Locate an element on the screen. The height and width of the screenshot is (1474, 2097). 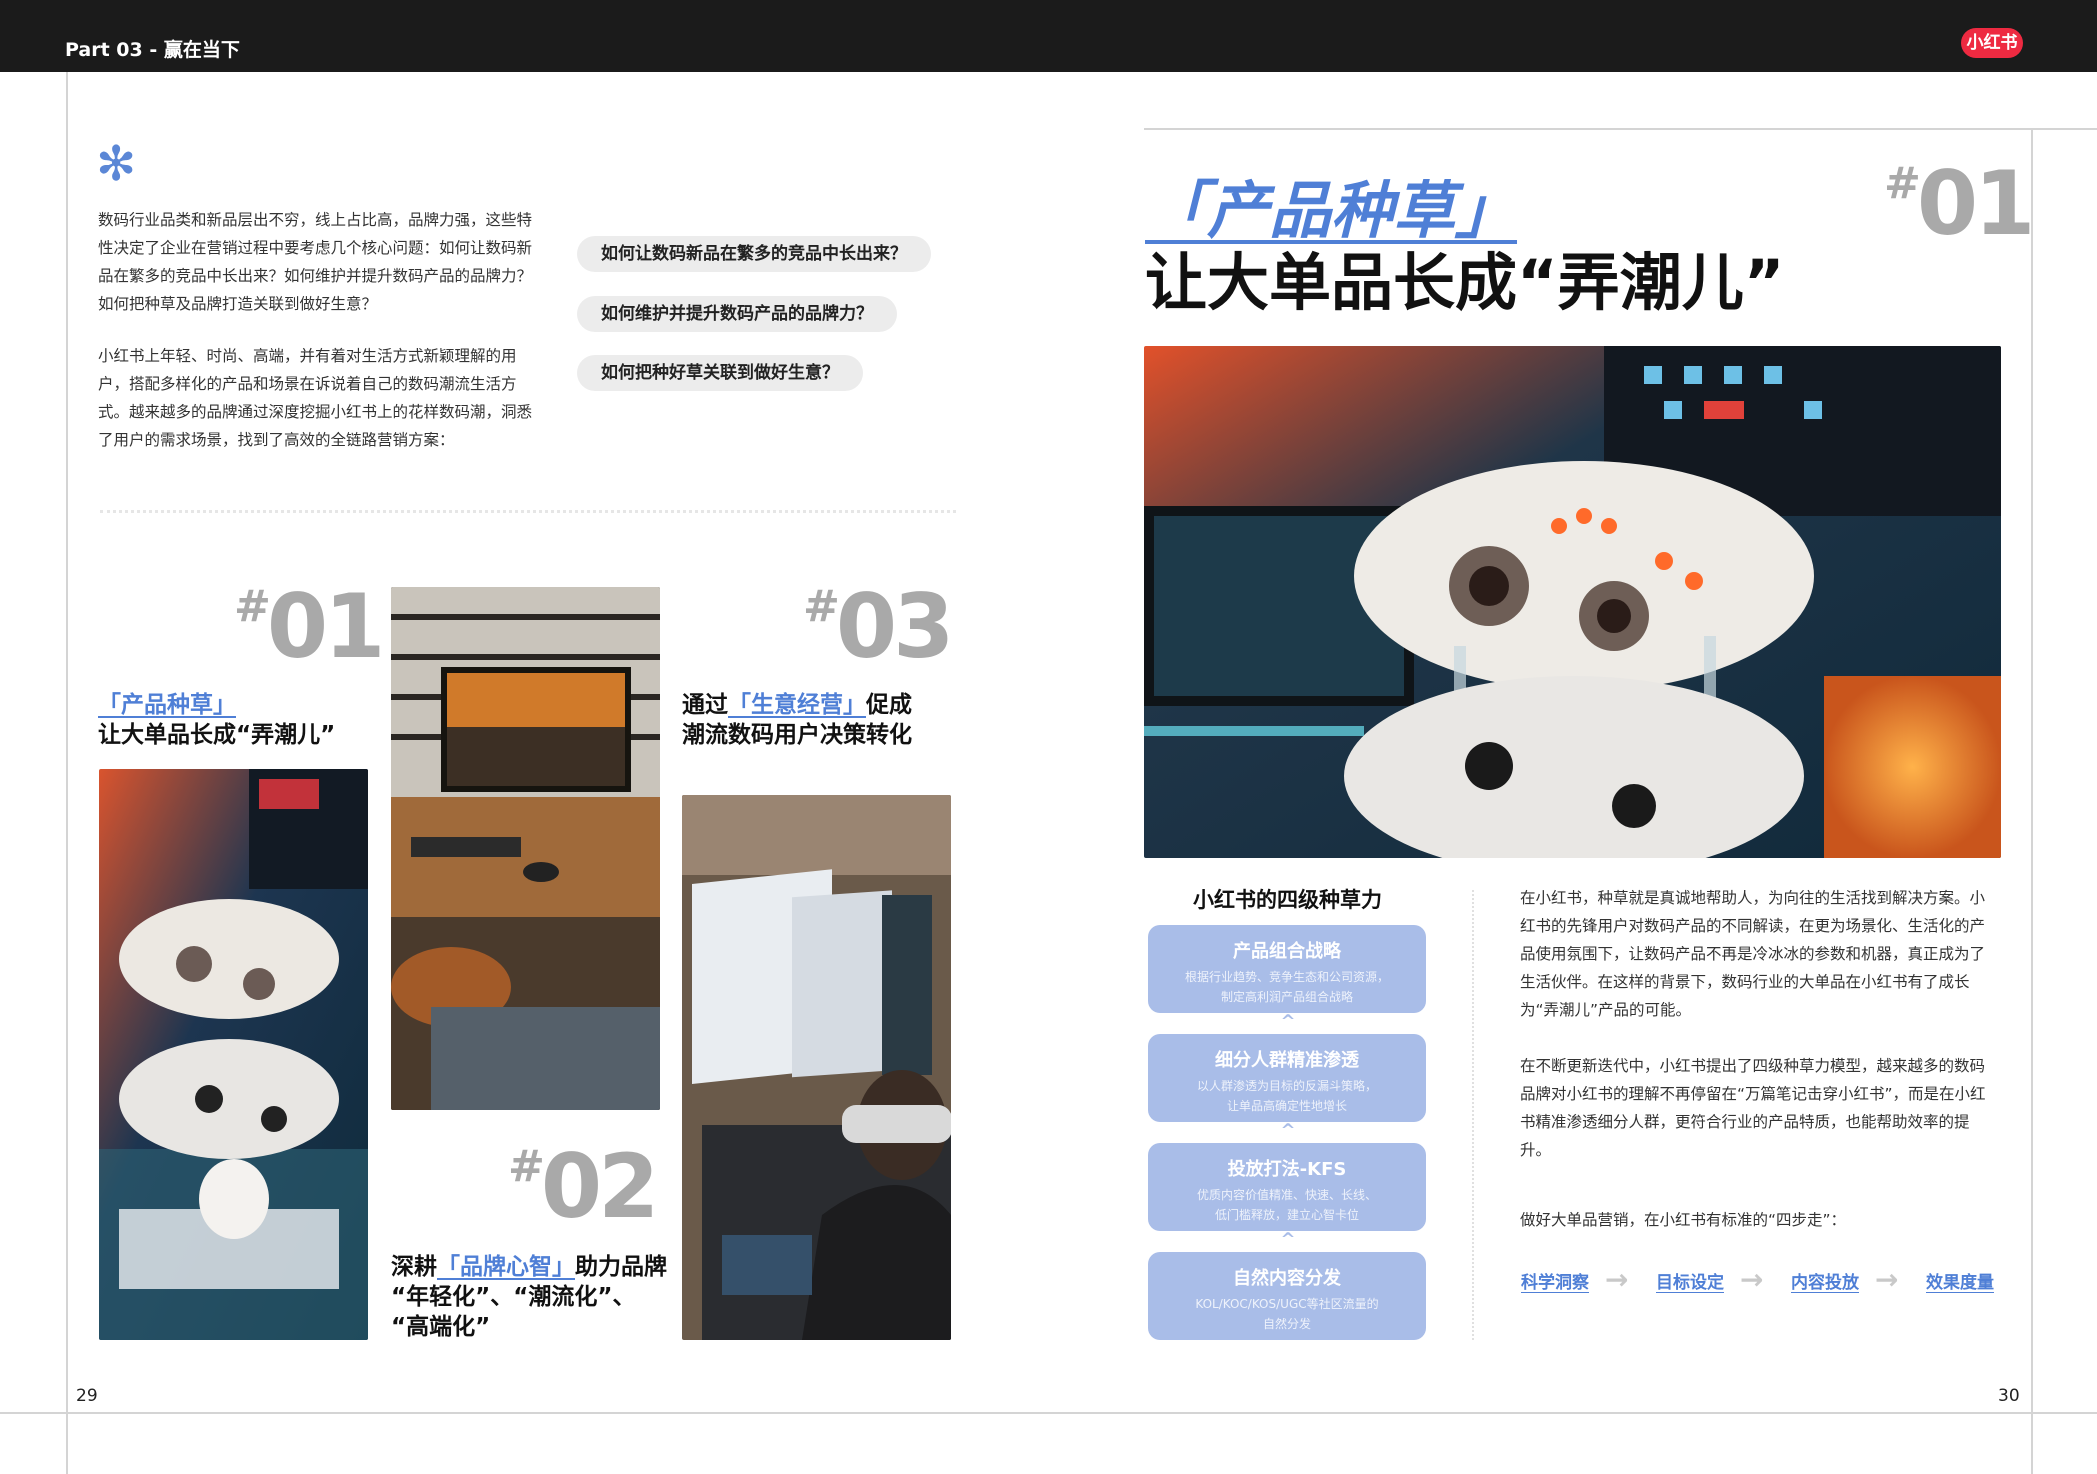
controllers-photo is located at coordinates (233, 1054).